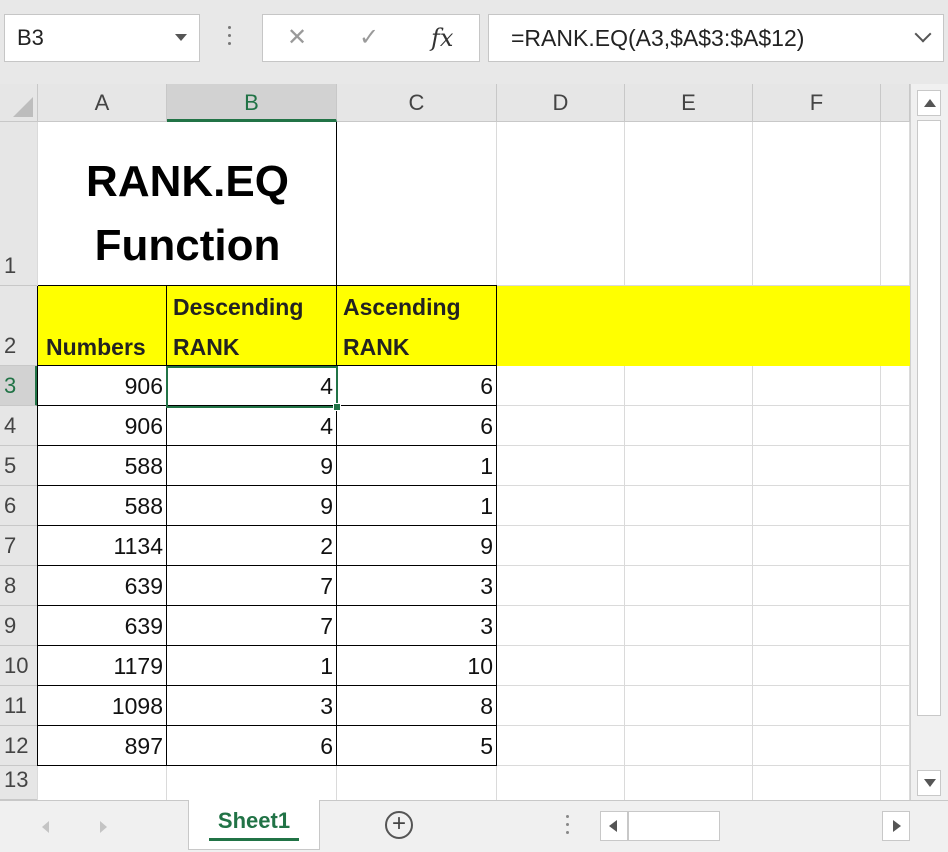 The image size is (948, 852). I want to click on header-ascending-line2: RANK, so click(376, 347).